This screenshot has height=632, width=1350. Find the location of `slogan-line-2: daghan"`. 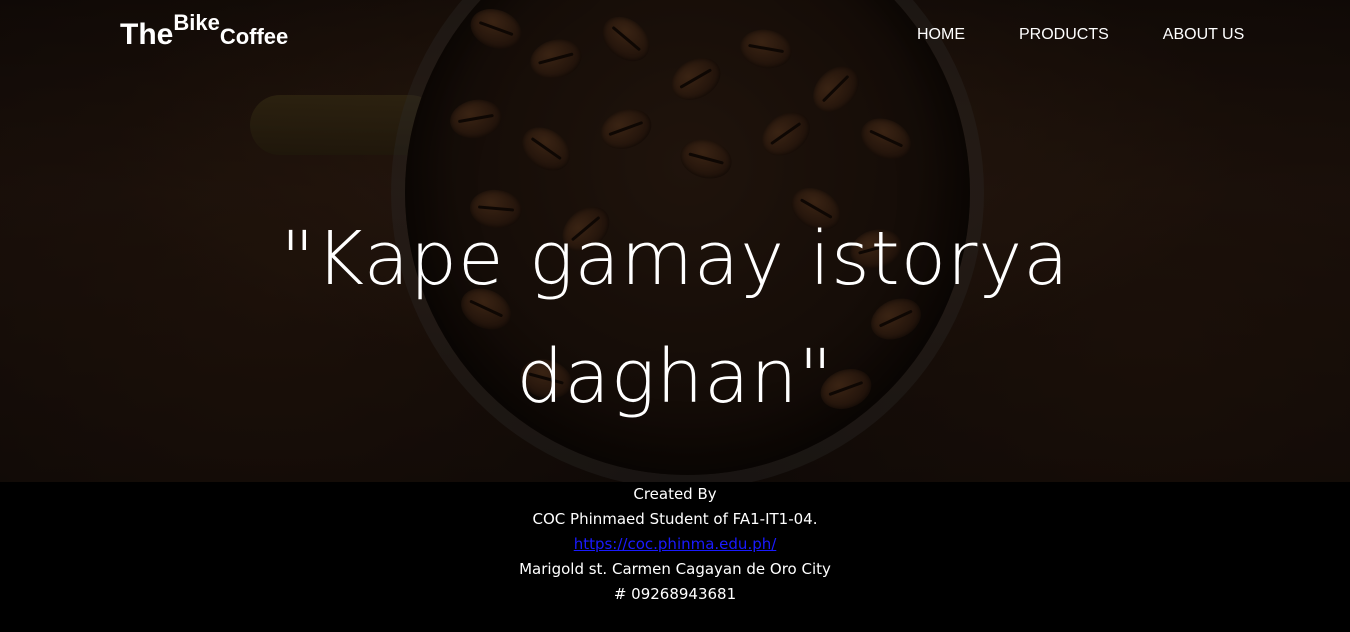

slogan-line-2: daghan" is located at coordinates (675, 377).